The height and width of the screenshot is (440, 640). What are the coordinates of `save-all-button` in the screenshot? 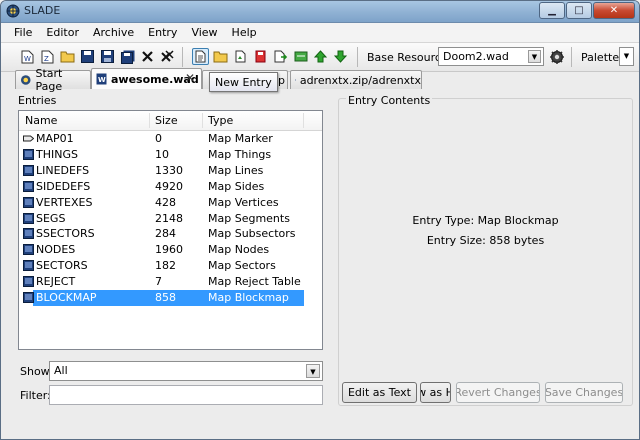 It's located at (127, 56).